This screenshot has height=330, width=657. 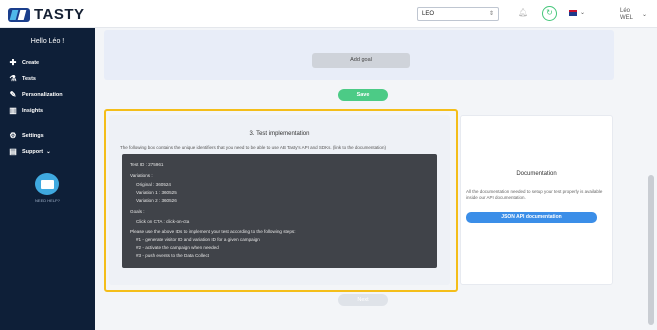 I want to click on add-goal-button: Add goal, so click(x=361, y=60).